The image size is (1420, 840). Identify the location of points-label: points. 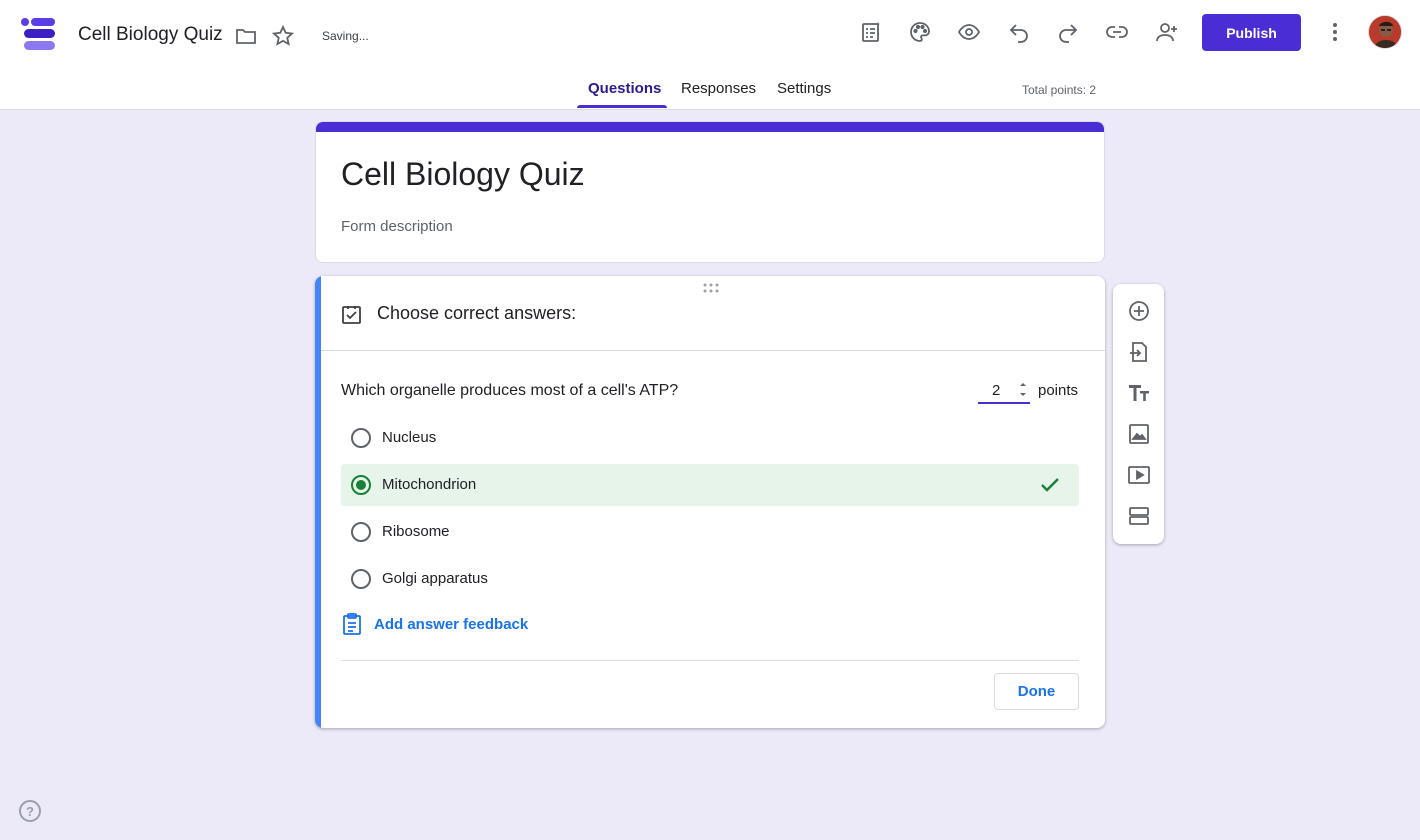
(1058, 390).